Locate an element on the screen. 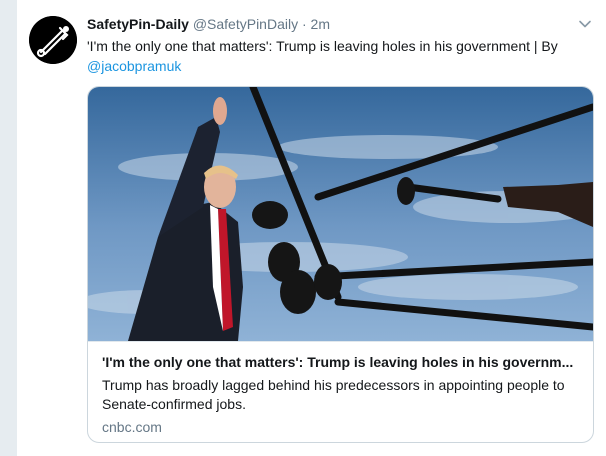 This screenshot has height=456, width=606. timestamp: 2m is located at coordinates (320, 24).